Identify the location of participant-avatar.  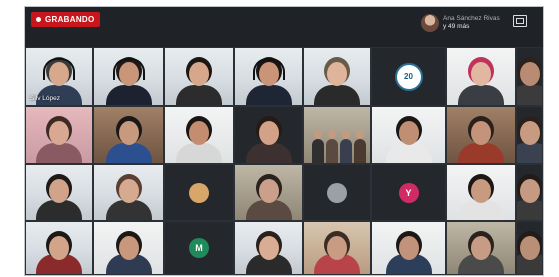
(337, 192).